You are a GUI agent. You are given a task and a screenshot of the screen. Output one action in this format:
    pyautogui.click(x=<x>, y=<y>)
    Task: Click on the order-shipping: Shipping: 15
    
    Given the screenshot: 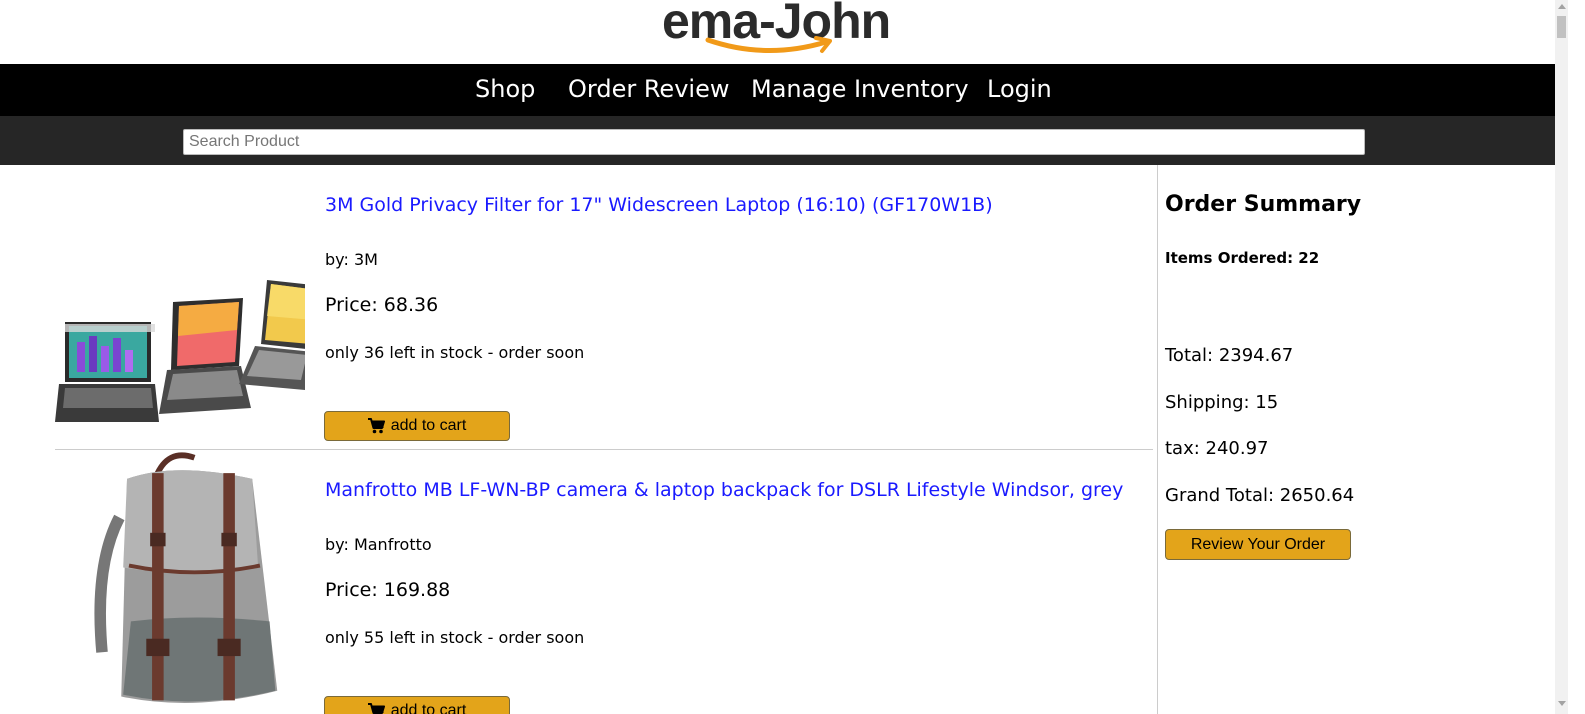 What is the action you would take?
    pyautogui.click(x=1222, y=402)
    